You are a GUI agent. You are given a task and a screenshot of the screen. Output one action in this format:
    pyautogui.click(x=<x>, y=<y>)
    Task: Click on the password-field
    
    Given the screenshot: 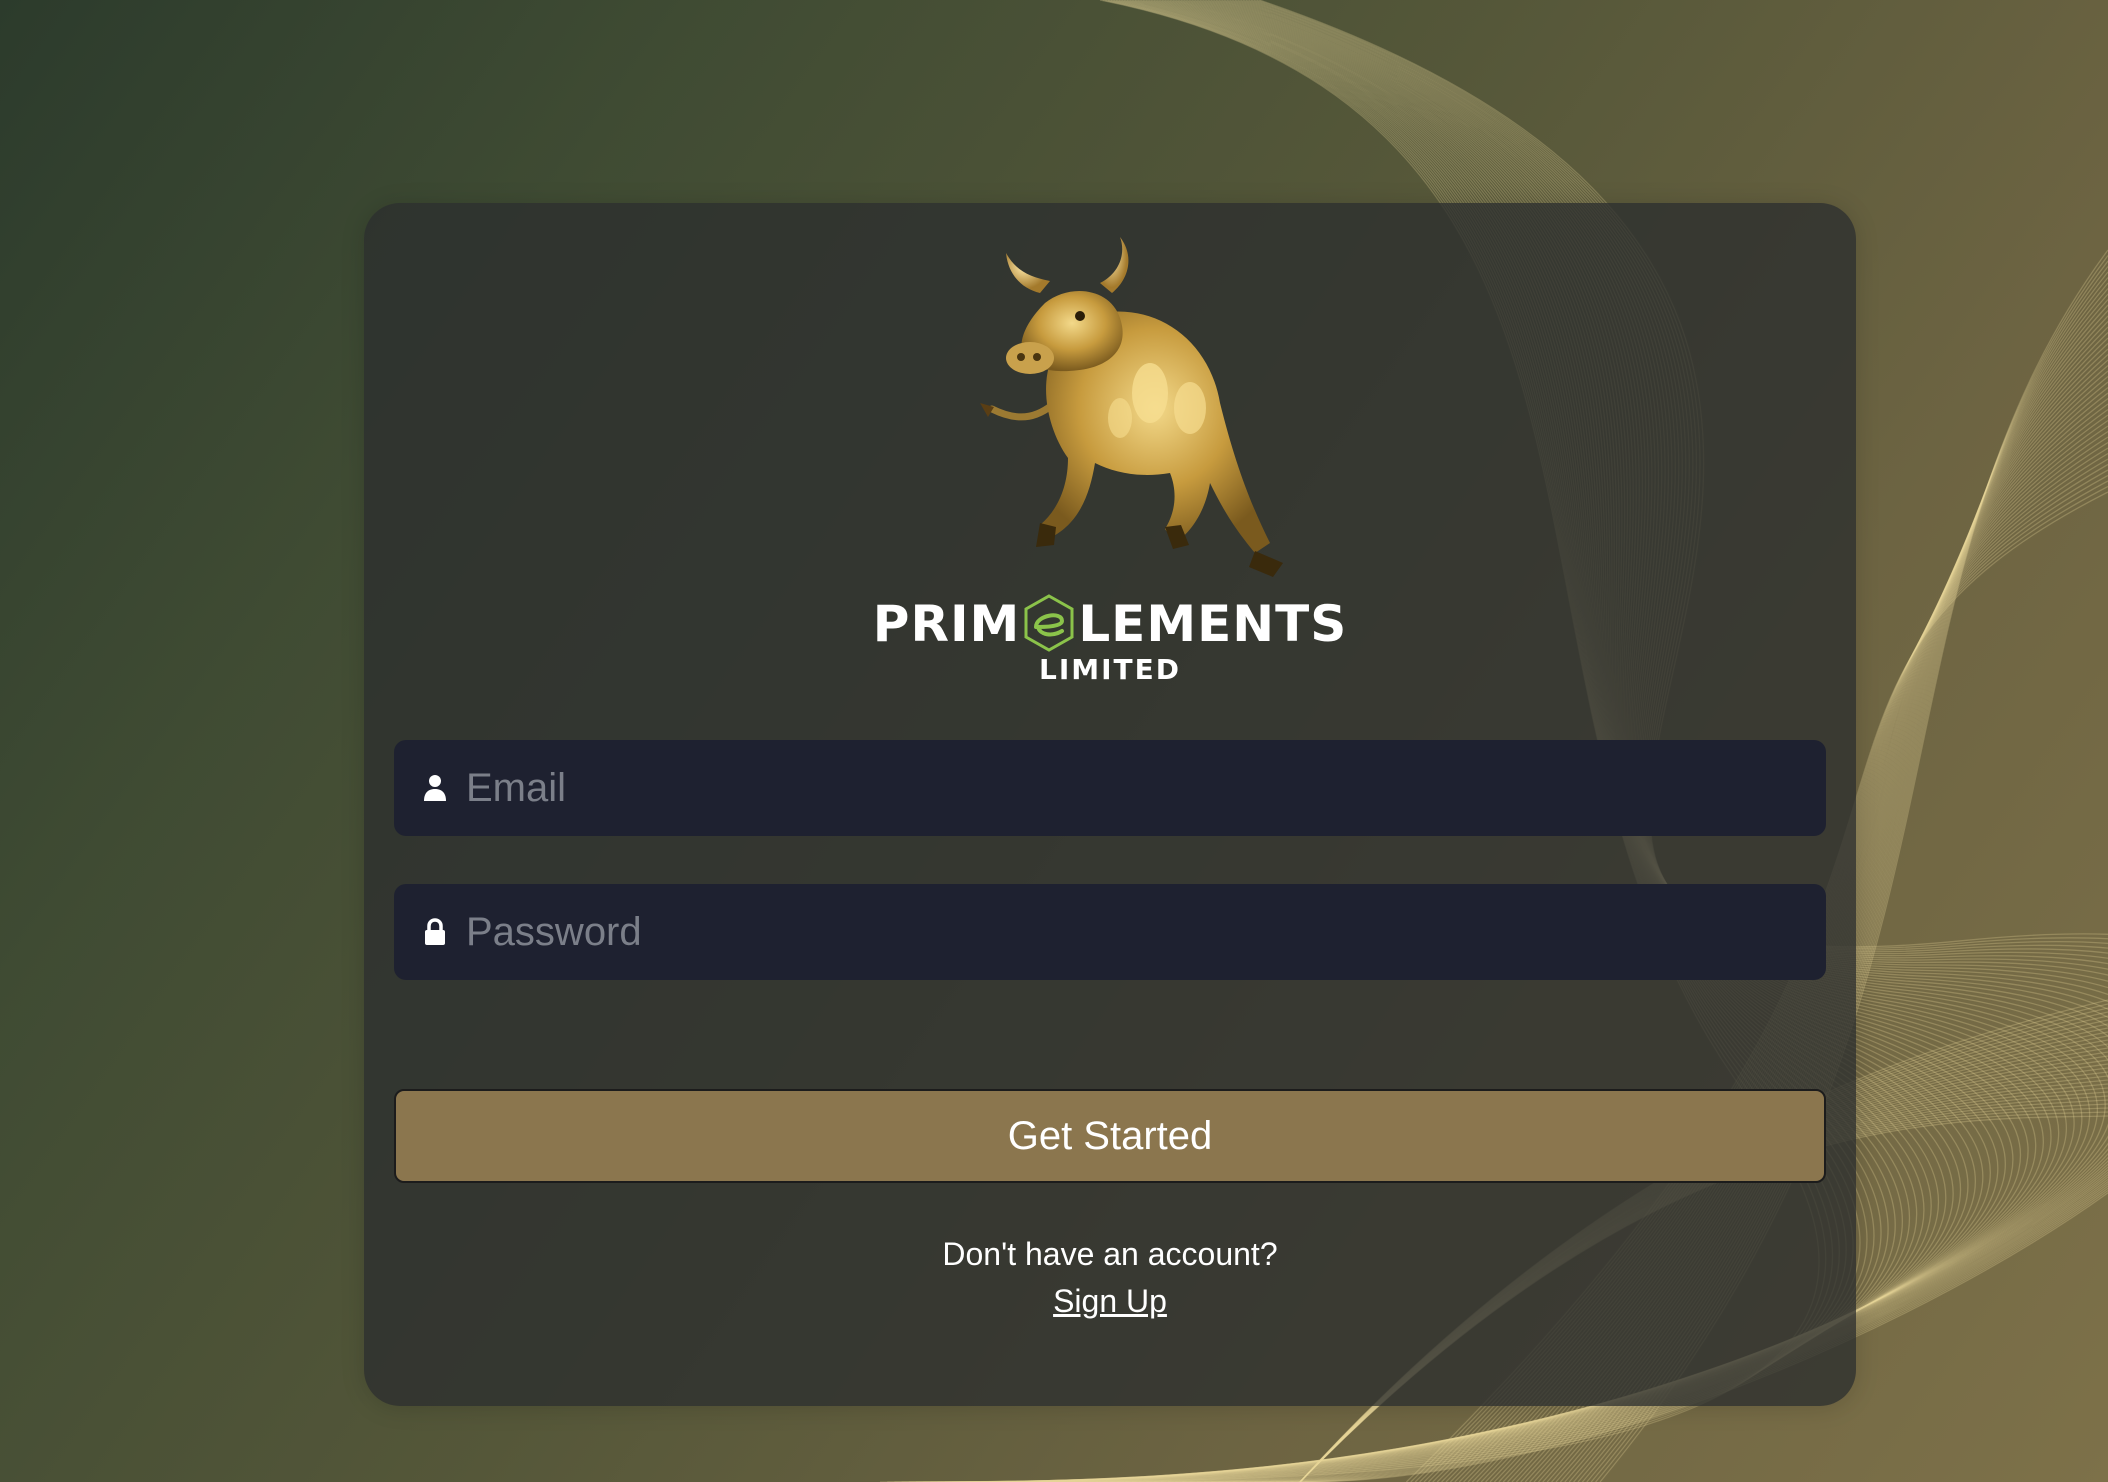 What is the action you would take?
    pyautogui.click(x=1110, y=932)
    